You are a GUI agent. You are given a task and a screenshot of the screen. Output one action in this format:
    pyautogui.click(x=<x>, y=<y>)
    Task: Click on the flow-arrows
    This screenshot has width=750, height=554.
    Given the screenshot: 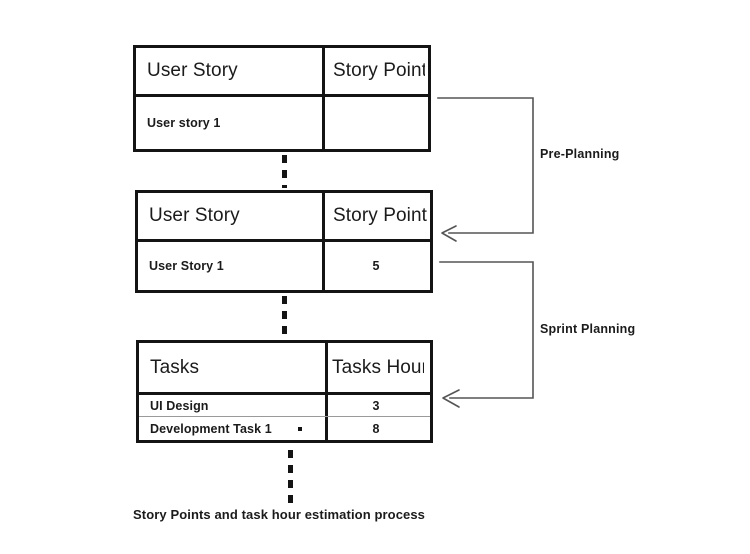 What is the action you would take?
    pyautogui.click(x=485, y=252)
    